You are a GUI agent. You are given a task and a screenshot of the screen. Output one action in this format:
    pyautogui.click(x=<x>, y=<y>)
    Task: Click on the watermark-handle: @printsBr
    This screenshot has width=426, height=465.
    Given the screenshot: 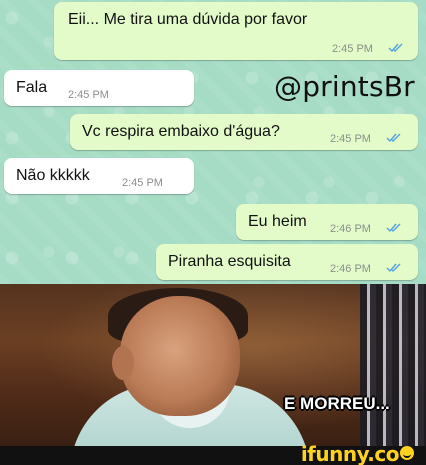 What is the action you would take?
    pyautogui.click(x=344, y=86)
    